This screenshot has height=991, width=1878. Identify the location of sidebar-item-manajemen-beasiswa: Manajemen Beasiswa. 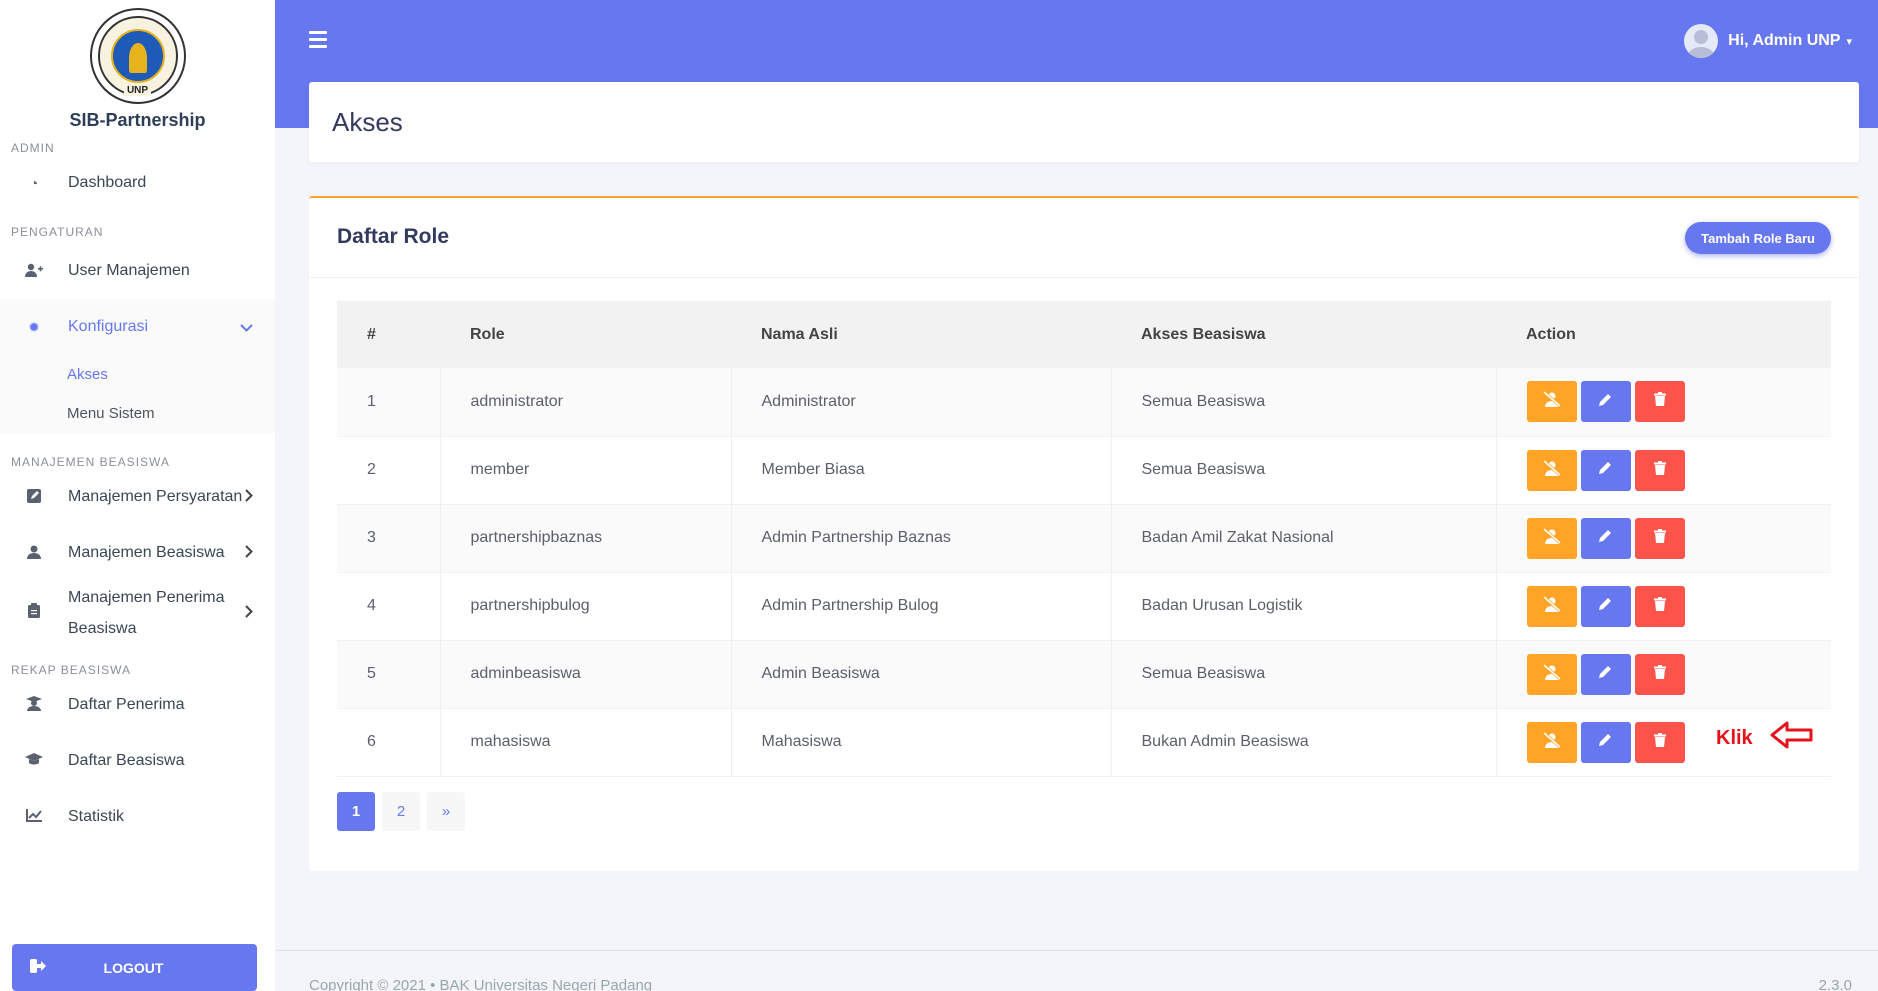
(137, 553).